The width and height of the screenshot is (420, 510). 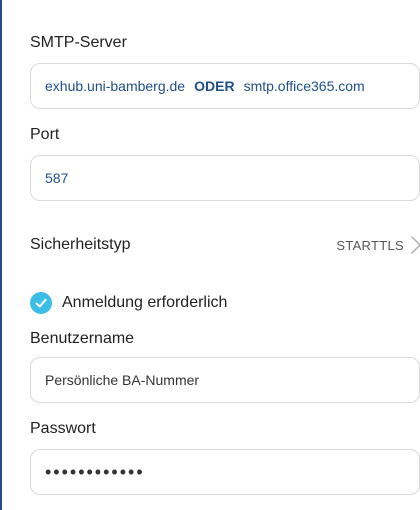 I want to click on password-label: Passwort, so click(x=63, y=428).